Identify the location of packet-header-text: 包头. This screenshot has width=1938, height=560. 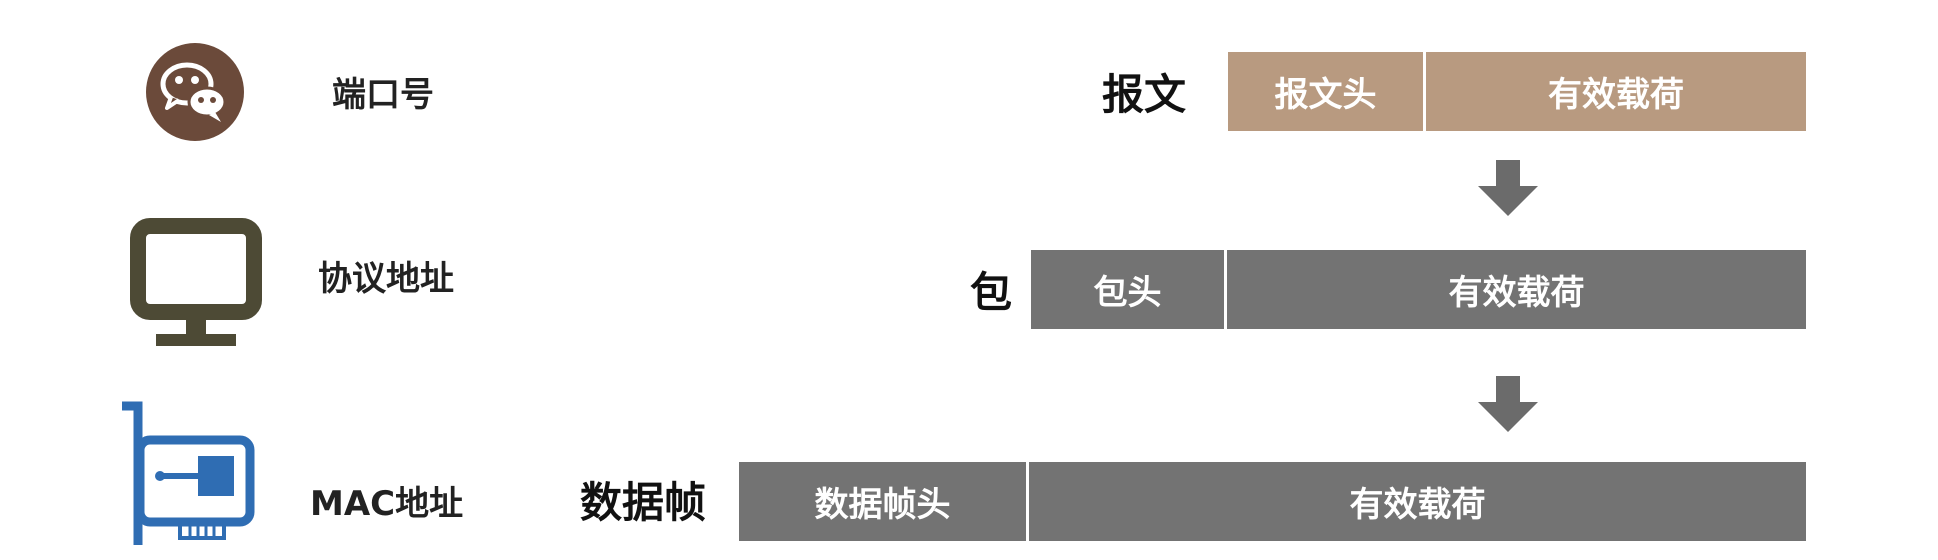
(1127, 293).